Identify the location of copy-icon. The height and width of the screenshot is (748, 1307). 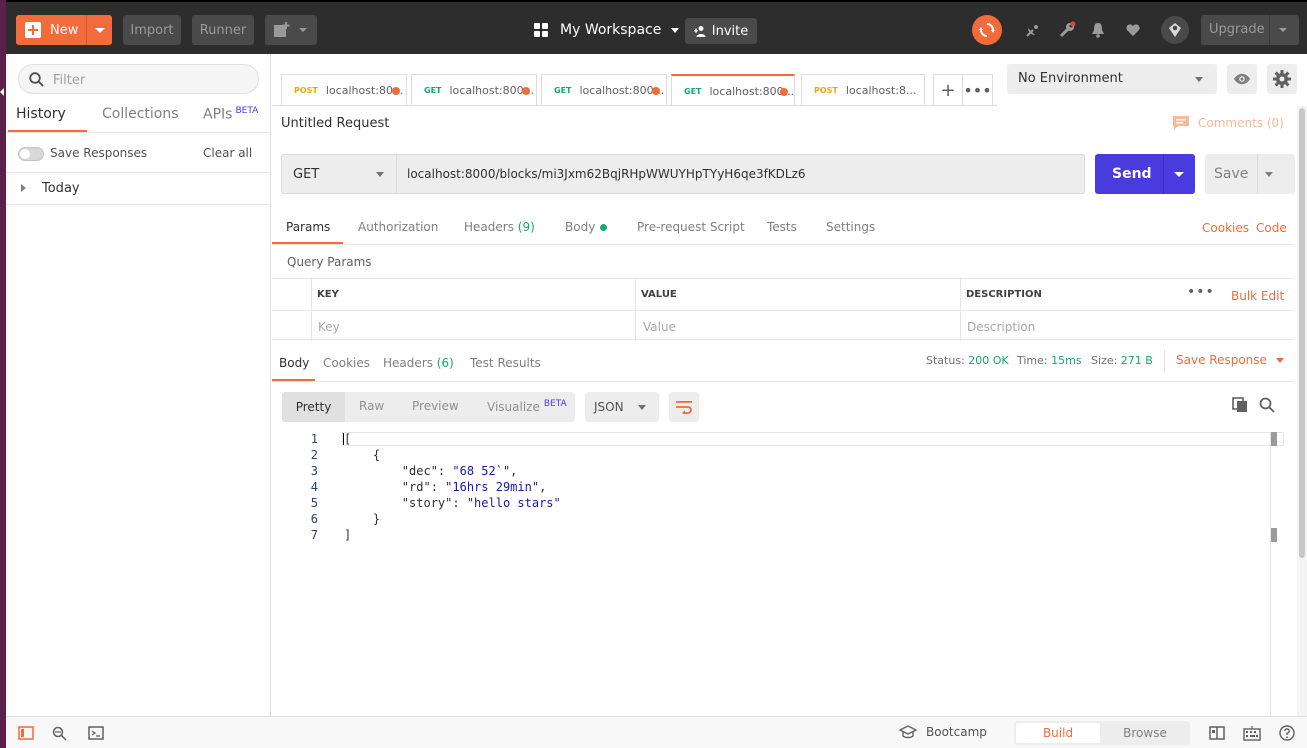
(1240, 405).